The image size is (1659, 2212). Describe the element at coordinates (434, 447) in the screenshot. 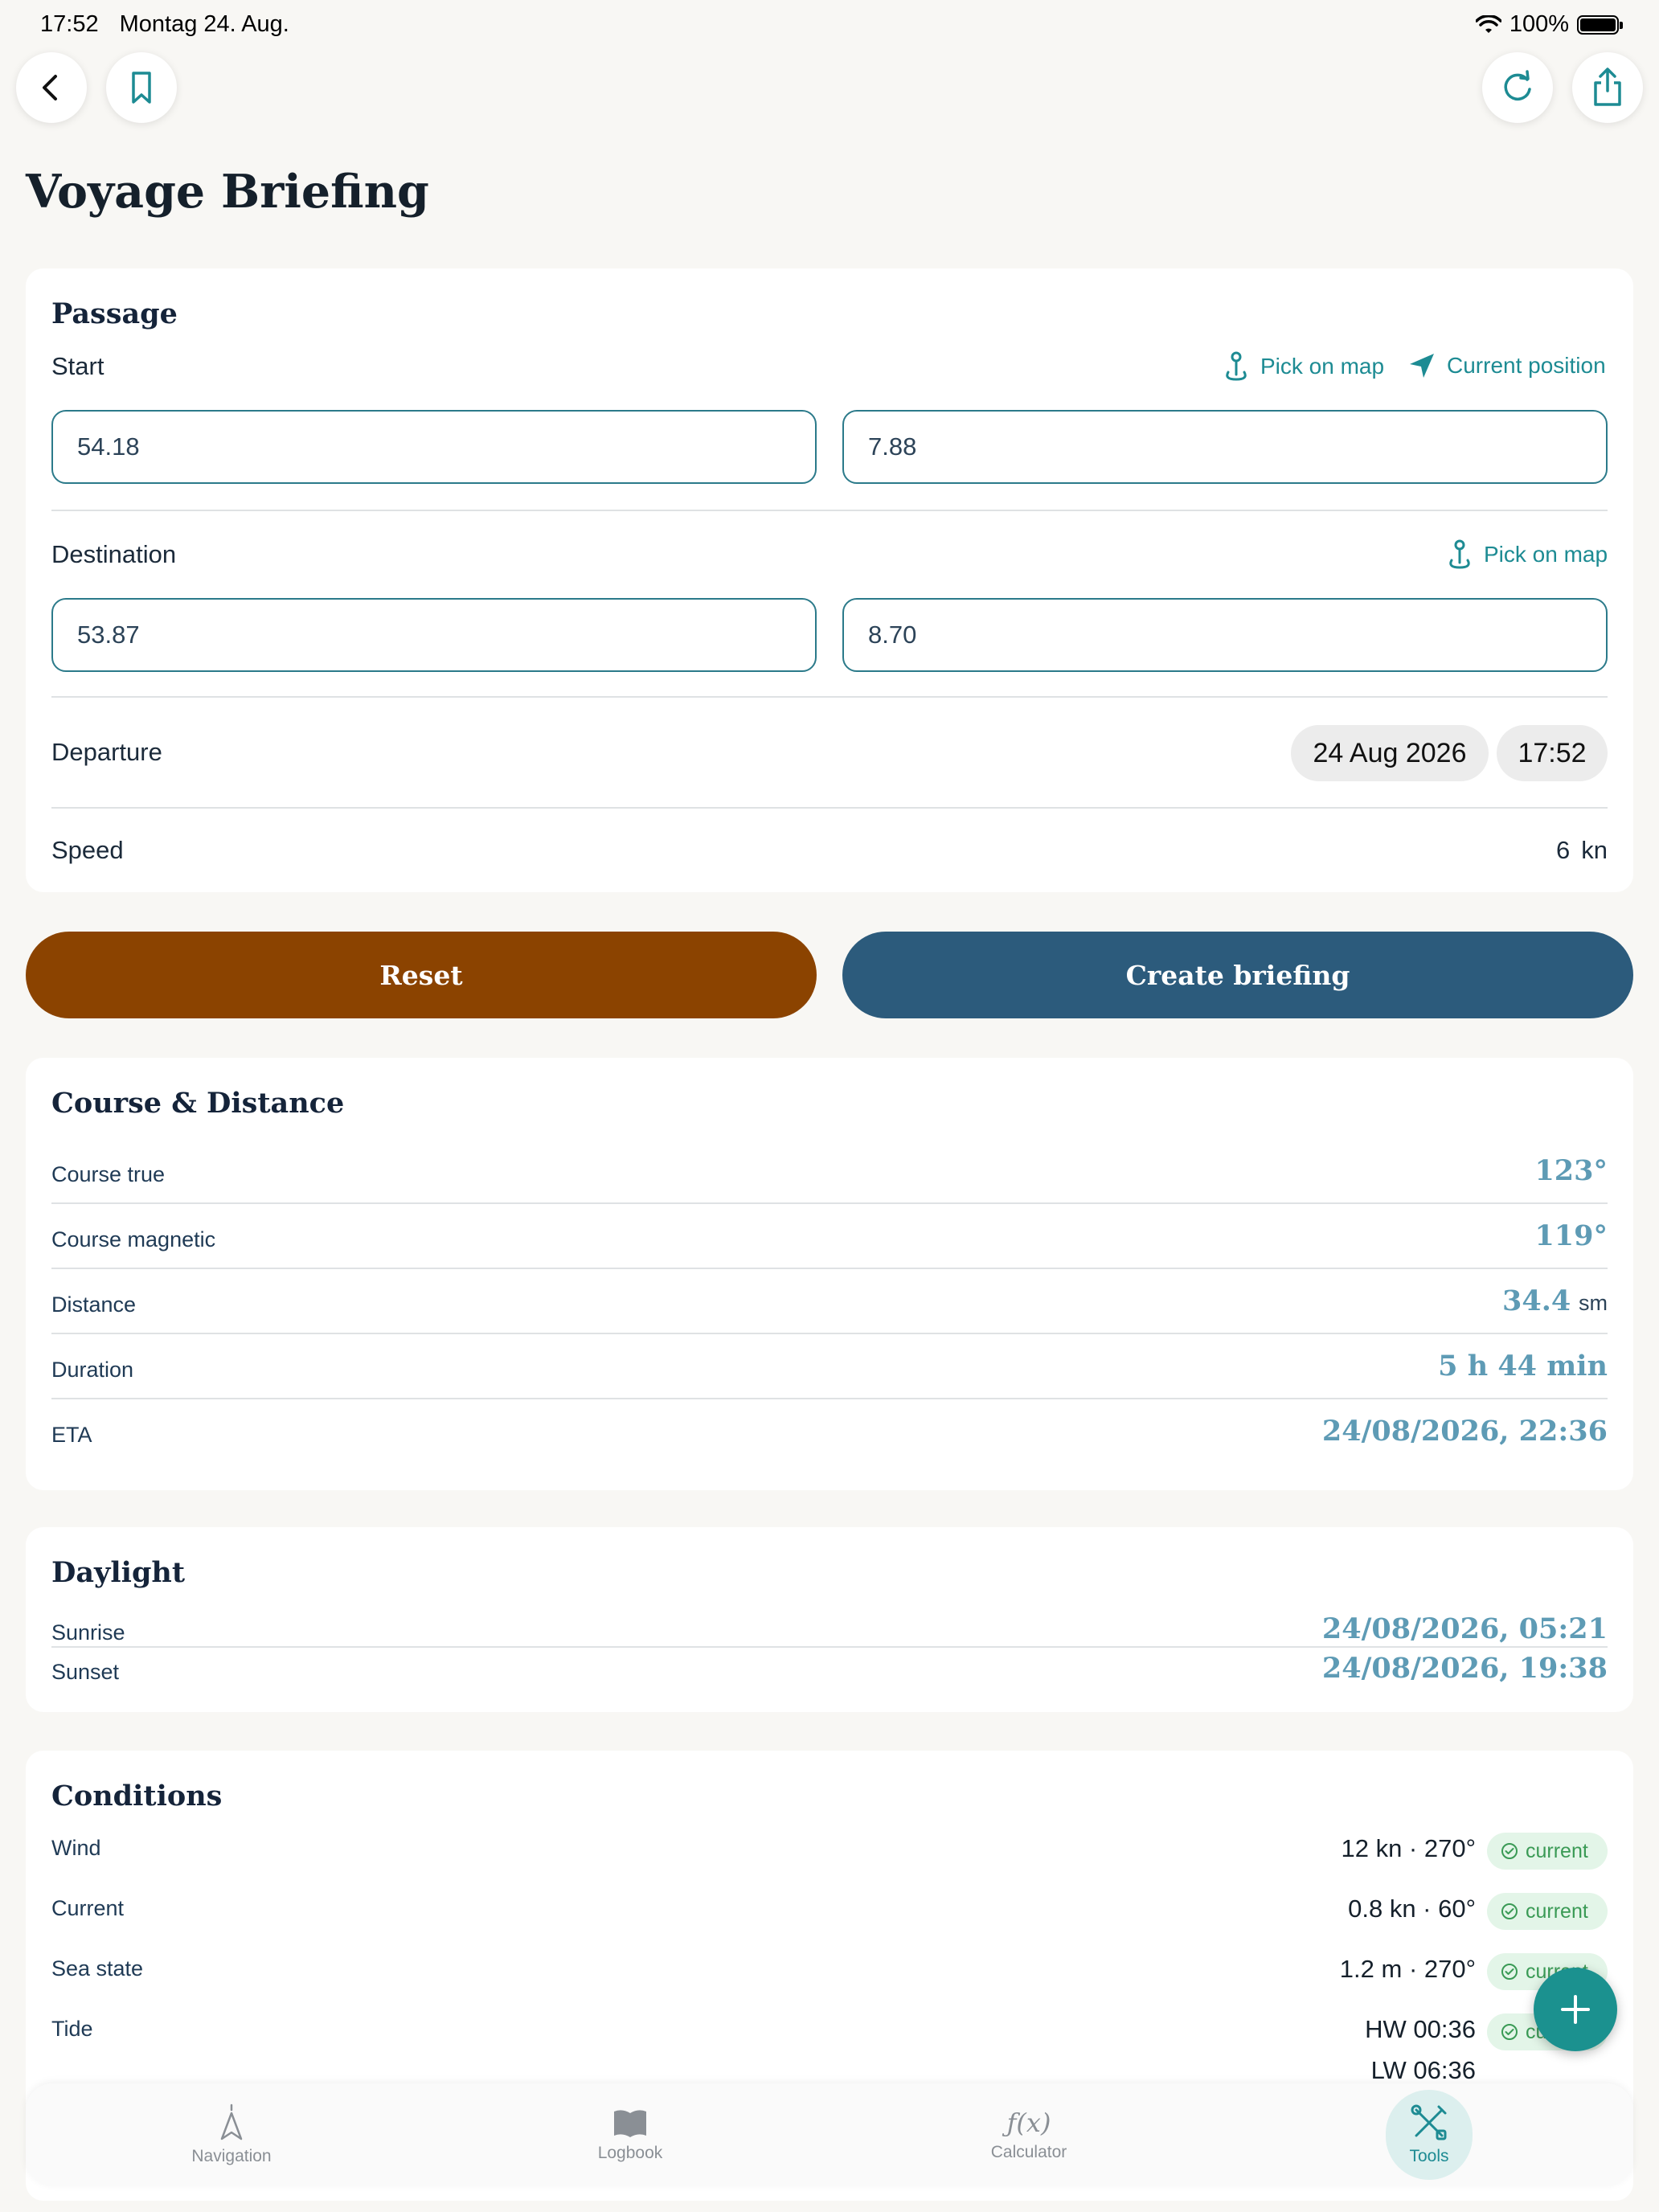

I see `start-latitude-input: 54.18` at that location.